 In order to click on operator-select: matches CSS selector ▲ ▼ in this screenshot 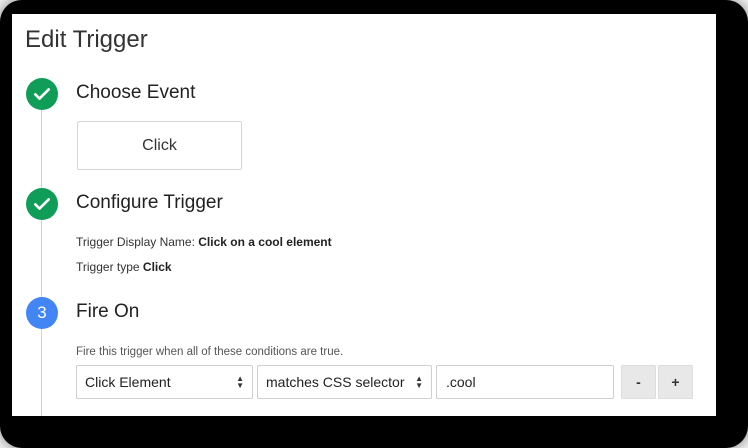, I will do `click(344, 382)`.